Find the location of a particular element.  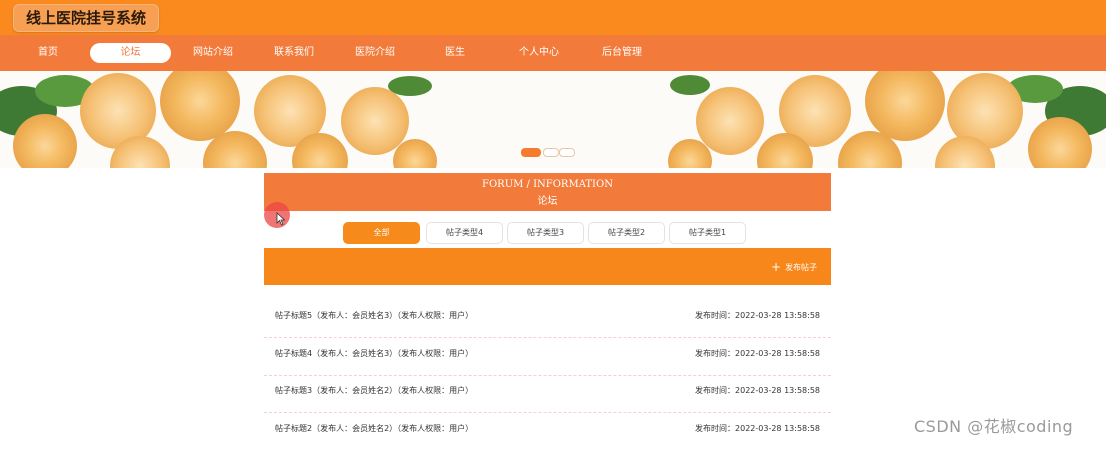

main-nav: 首页 论坛 网站介绍 联系我们 医院介绍 医生 个人中心 后台管理 is located at coordinates (553, 53).